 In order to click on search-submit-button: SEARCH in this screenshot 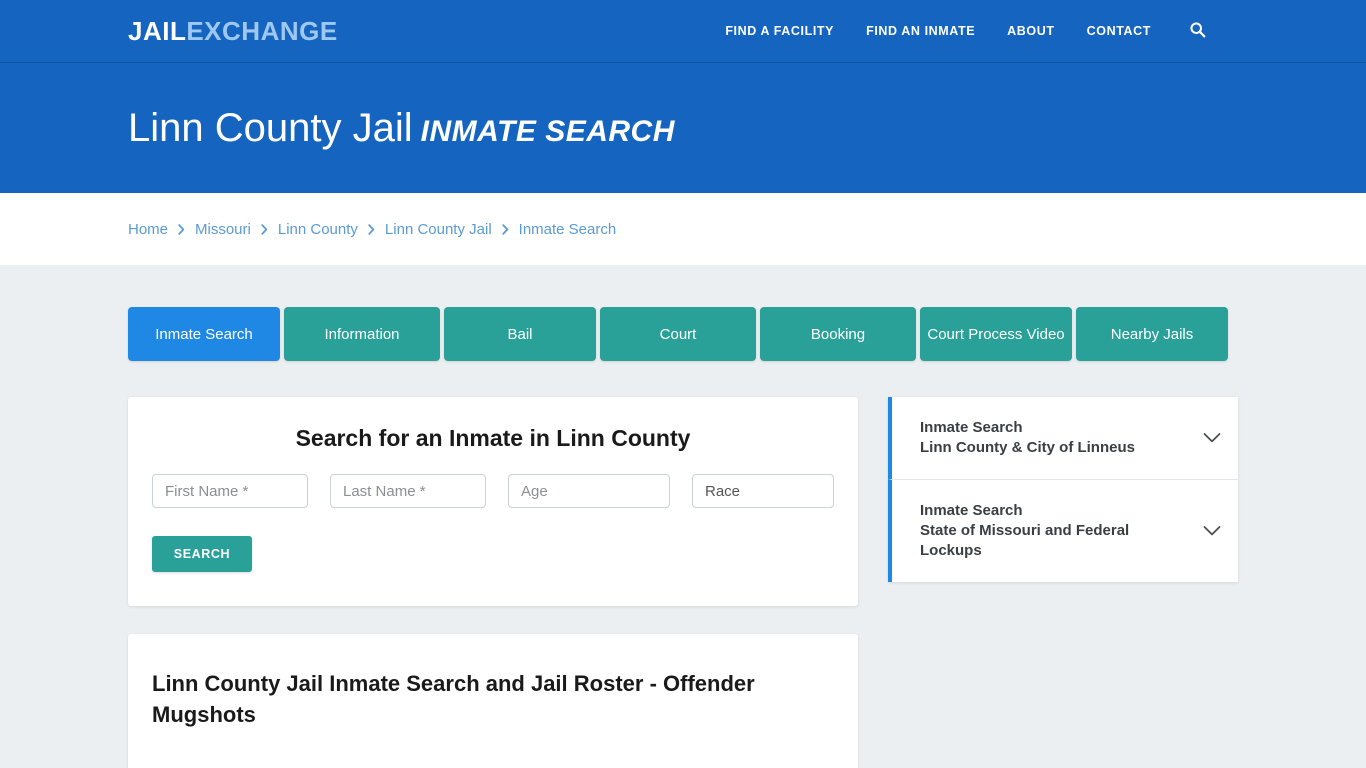, I will do `click(202, 554)`.